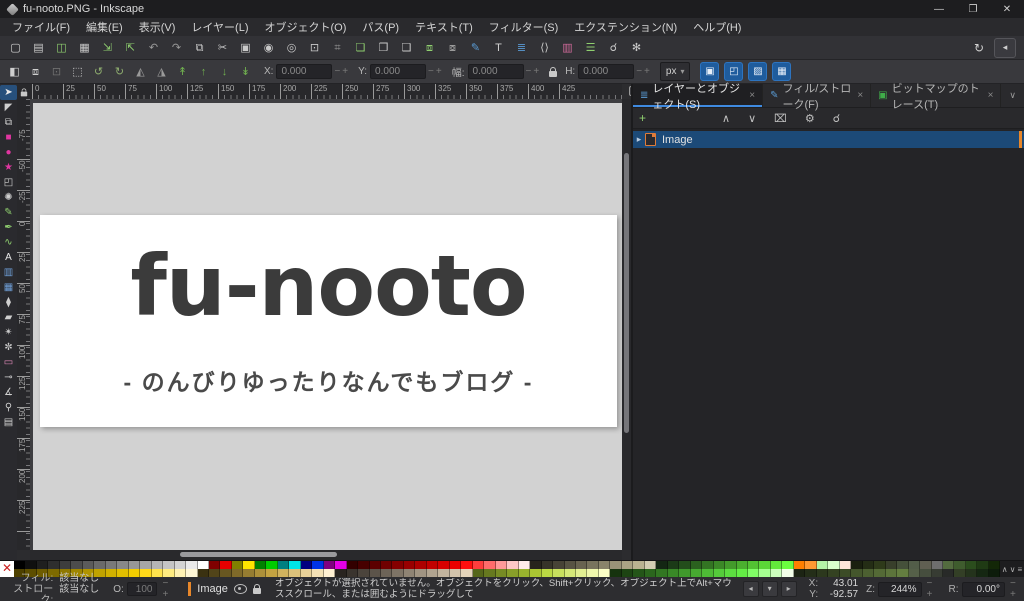 The height and width of the screenshot is (601, 1024). What do you see at coordinates (8, 392) in the screenshot?
I see `measure-tool: ∡` at bounding box center [8, 392].